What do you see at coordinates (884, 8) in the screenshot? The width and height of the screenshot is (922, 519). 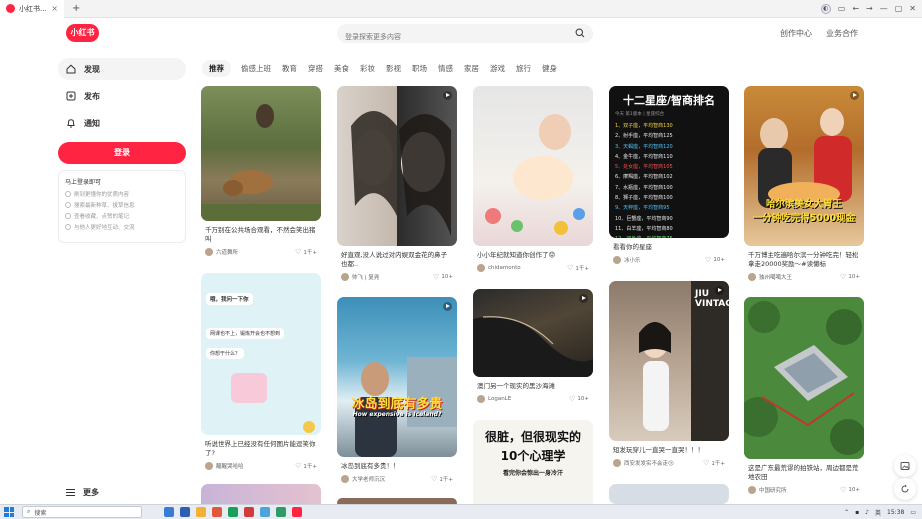 I see `minimize-icon: —` at bounding box center [884, 8].